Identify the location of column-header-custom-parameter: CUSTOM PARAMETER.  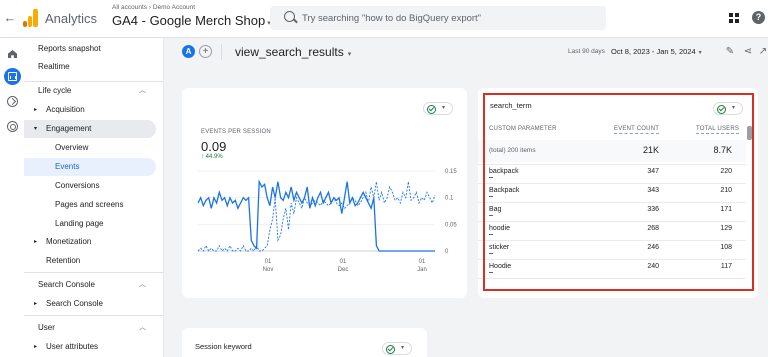
(523, 129).